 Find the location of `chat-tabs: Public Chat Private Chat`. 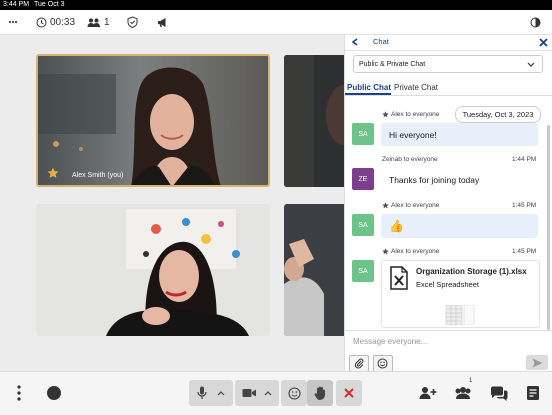

chat-tabs: Public Chat Private Chat is located at coordinates (448, 87).